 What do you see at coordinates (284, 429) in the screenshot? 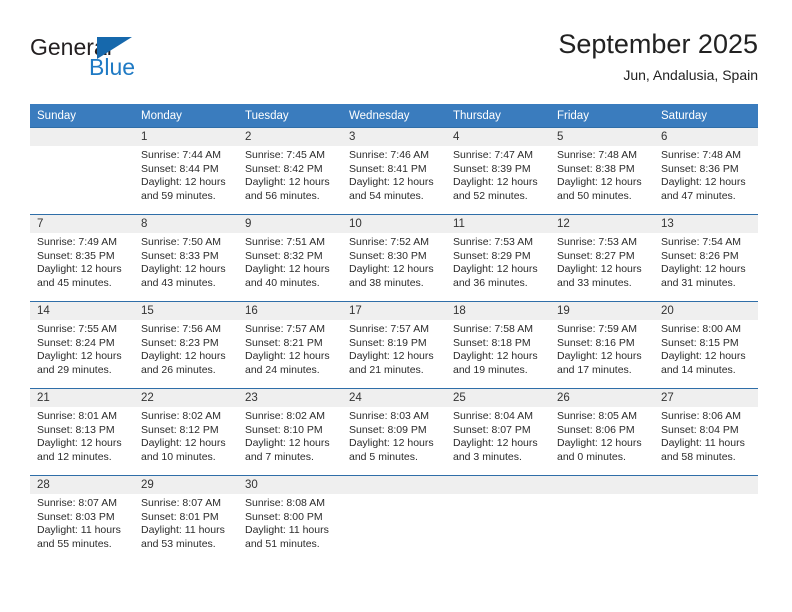
I see `sunset-text: Sunset: 8:10 PM` at bounding box center [284, 429].